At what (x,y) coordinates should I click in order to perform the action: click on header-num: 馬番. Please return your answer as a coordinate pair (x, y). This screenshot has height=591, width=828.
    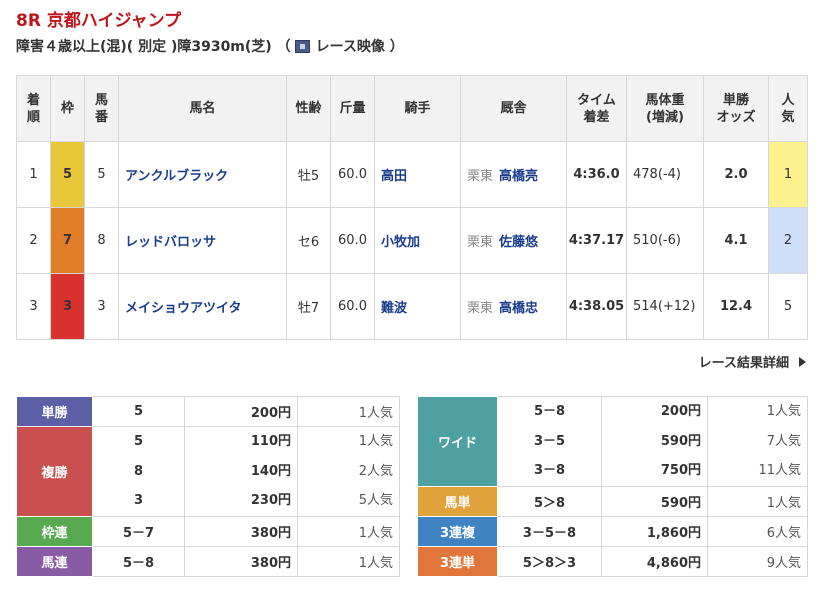
    Looking at the image, I should click on (101, 108).